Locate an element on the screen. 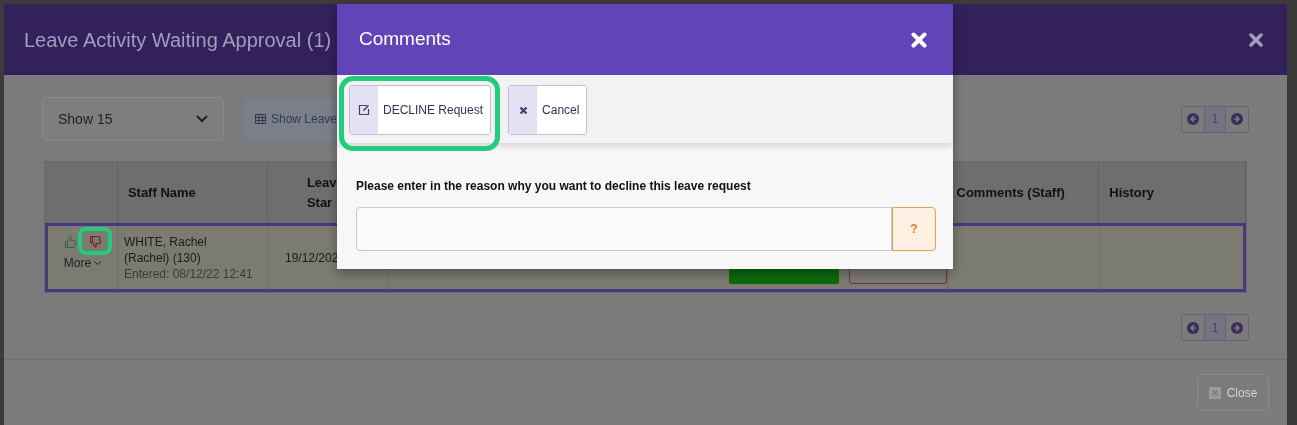  column-header: Staff Name is located at coordinates (161, 192).